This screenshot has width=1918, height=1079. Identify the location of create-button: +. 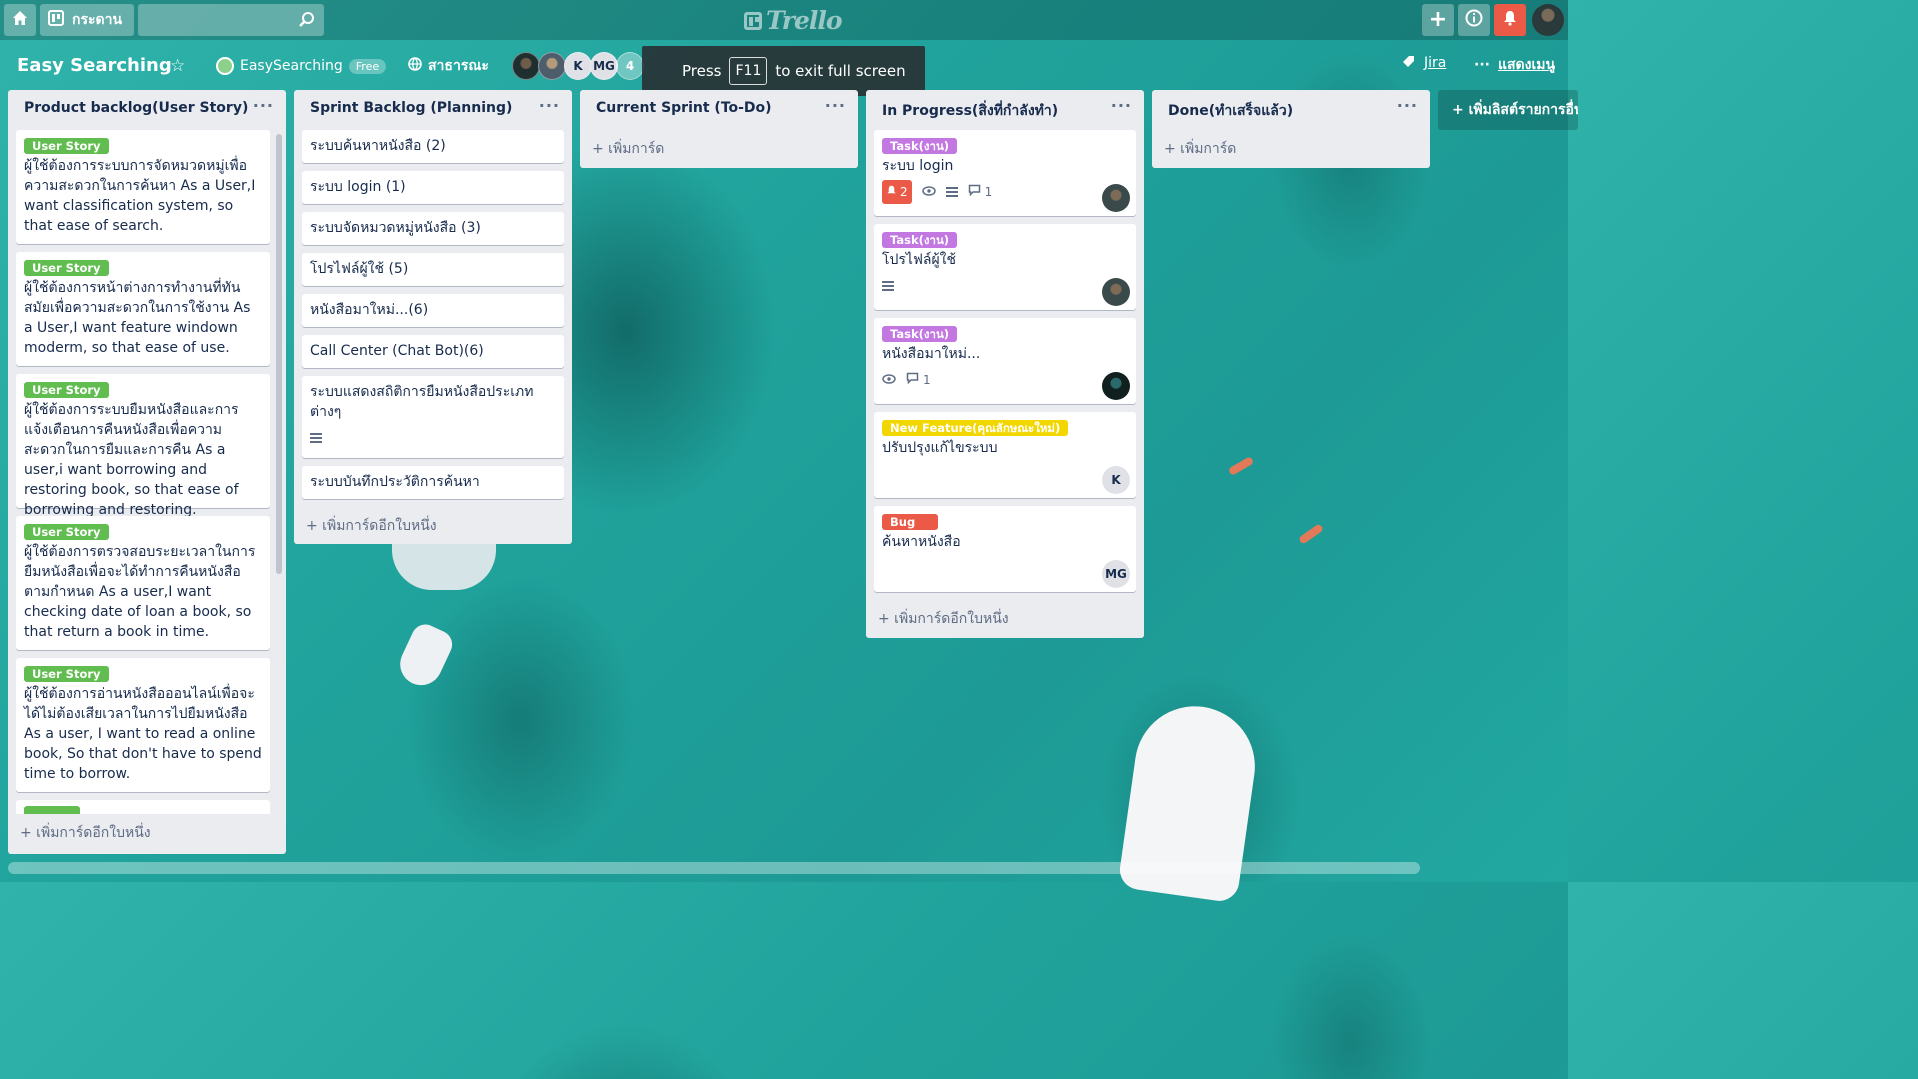
(1438, 20).